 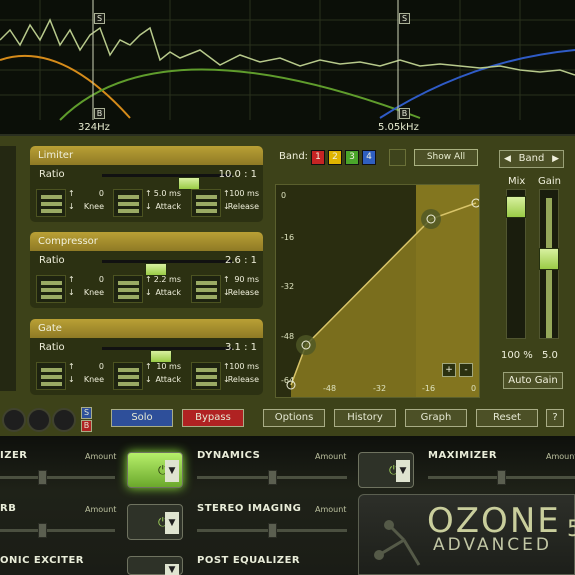 What do you see at coordinates (517, 181) in the screenshot?
I see `mix-label: Mix` at bounding box center [517, 181].